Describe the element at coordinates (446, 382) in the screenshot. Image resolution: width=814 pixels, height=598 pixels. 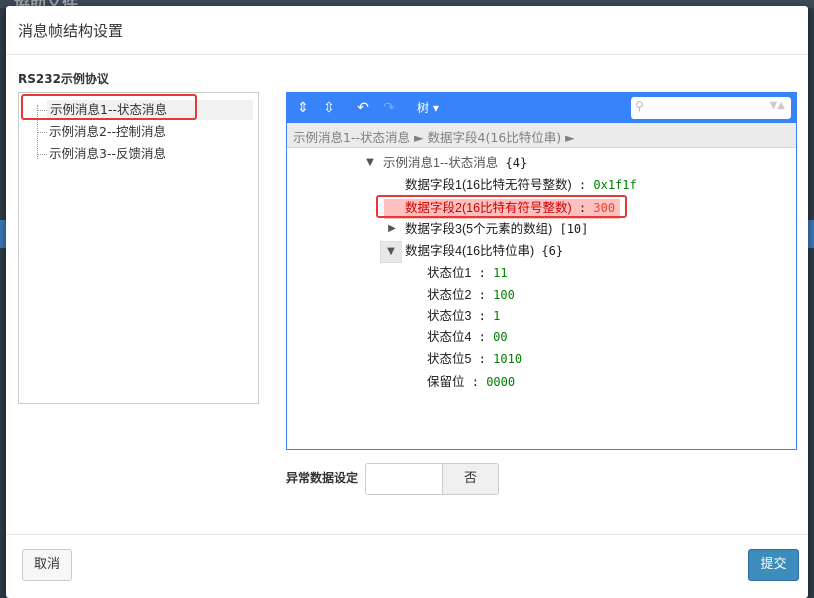
I see `bit-key: 保留位` at that location.